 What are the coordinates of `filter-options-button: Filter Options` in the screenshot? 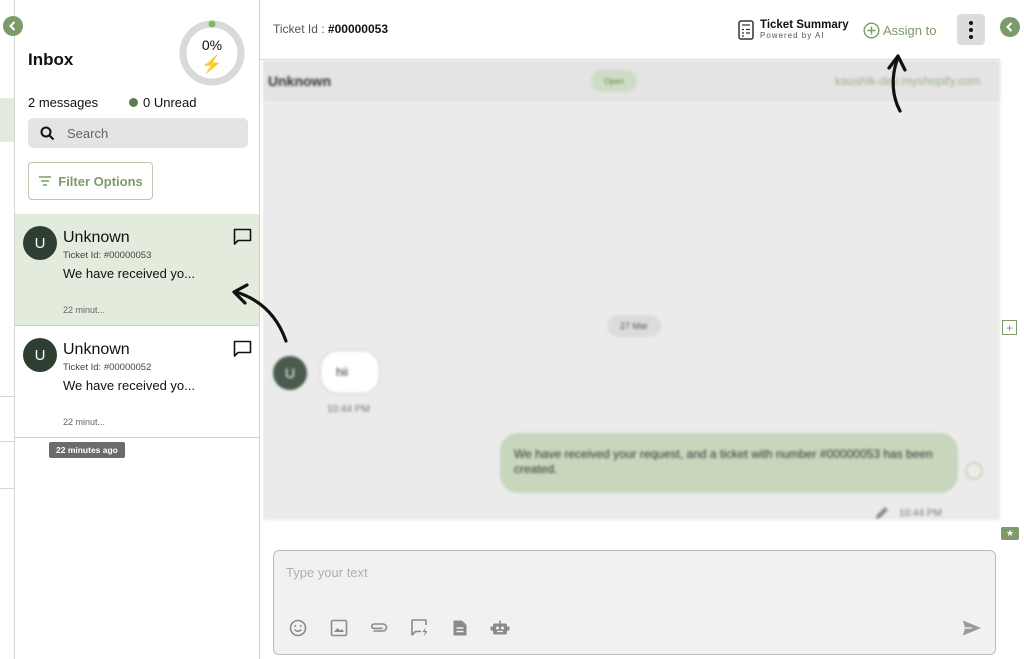 It's located at (90, 181).